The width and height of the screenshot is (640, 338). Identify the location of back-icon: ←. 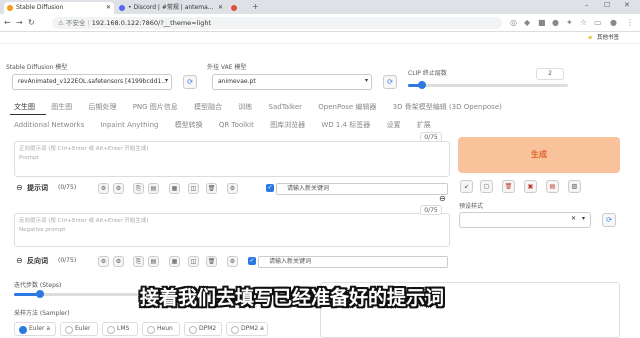
(7, 23).